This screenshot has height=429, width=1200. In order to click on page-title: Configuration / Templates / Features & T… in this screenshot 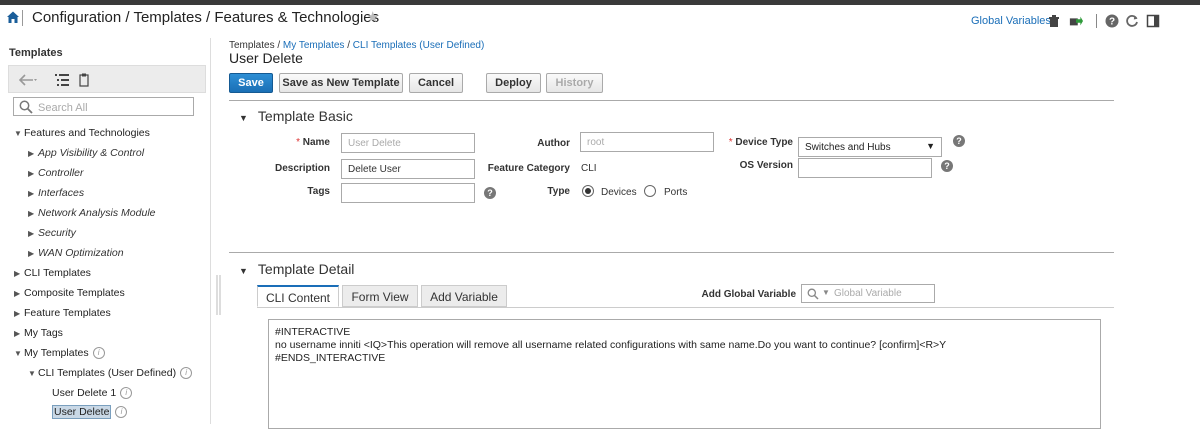, I will do `click(206, 17)`.